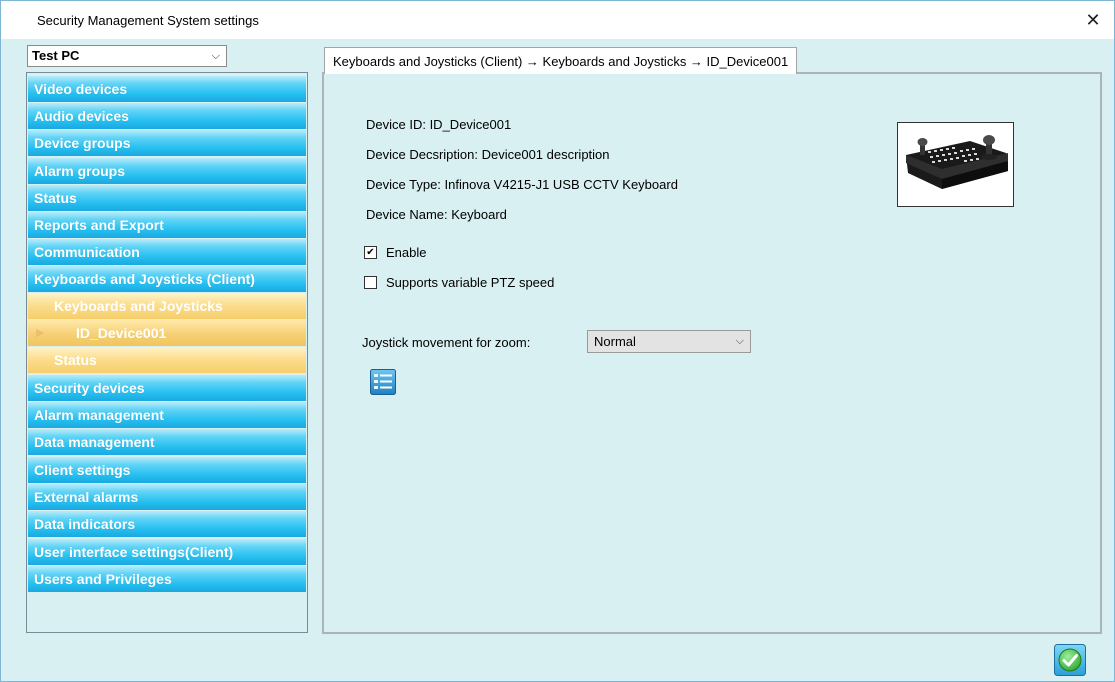  What do you see at coordinates (406, 252) in the screenshot?
I see `enable-label: Enable` at bounding box center [406, 252].